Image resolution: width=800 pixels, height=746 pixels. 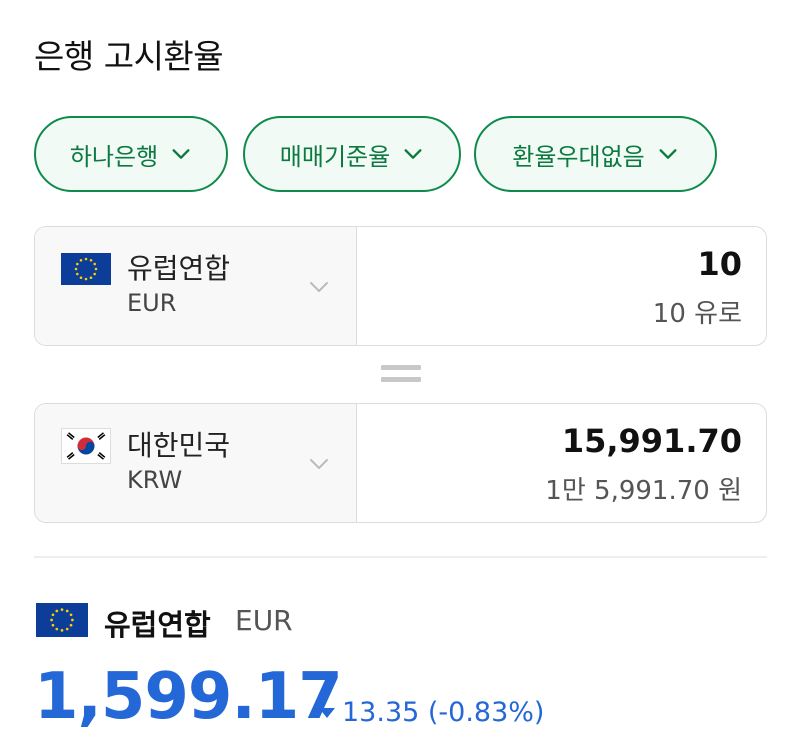 What do you see at coordinates (129, 56) in the screenshot?
I see `page-title: 은행 고시환율` at bounding box center [129, 56].